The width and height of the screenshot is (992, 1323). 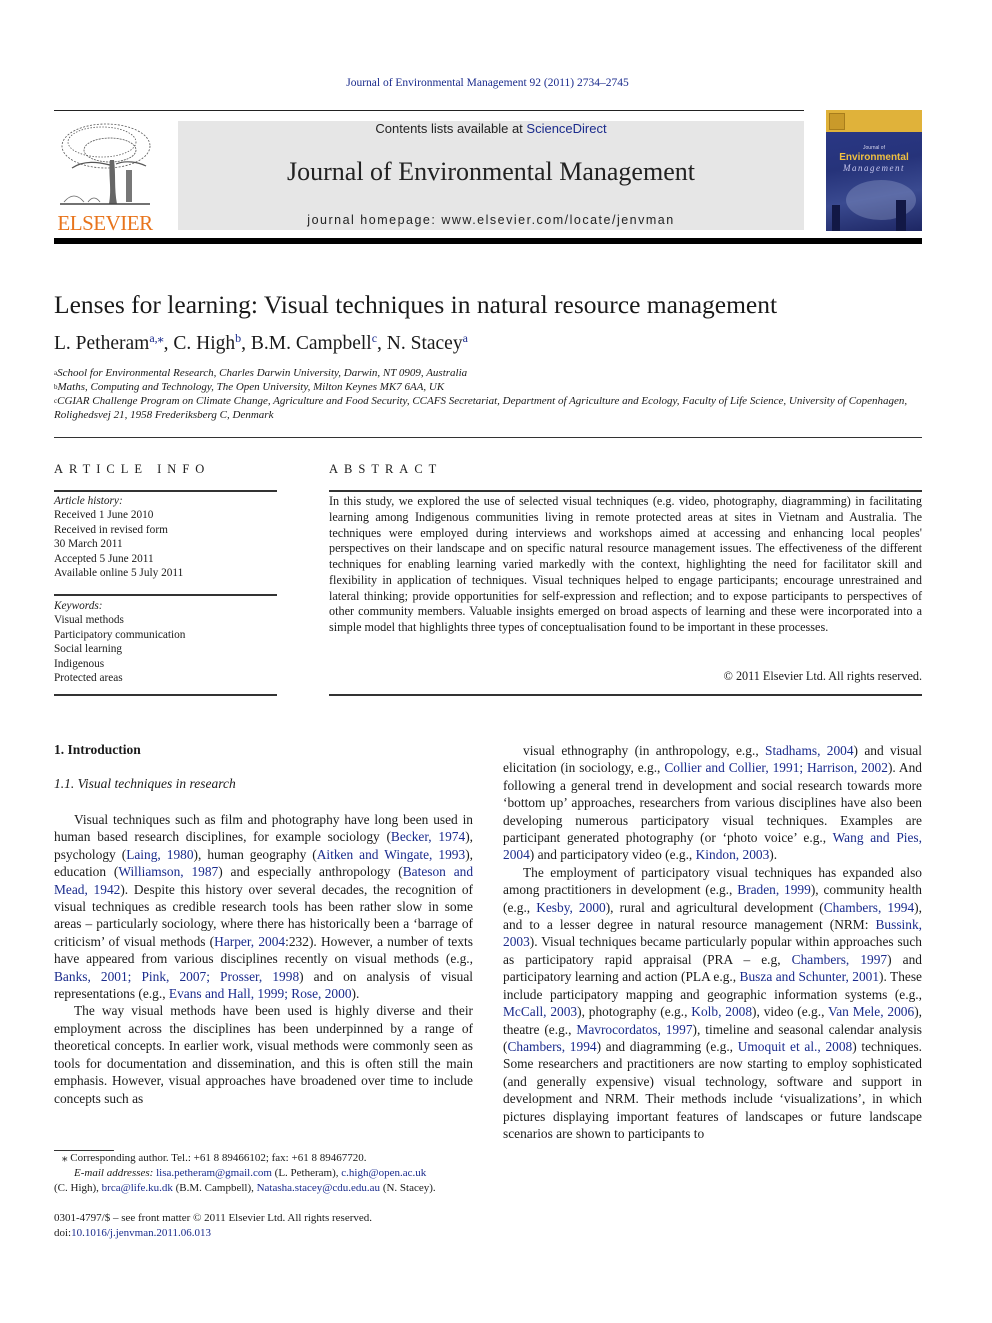 I want to click on email-owner: (N. Stacey)., so click(x=409, y=1188).